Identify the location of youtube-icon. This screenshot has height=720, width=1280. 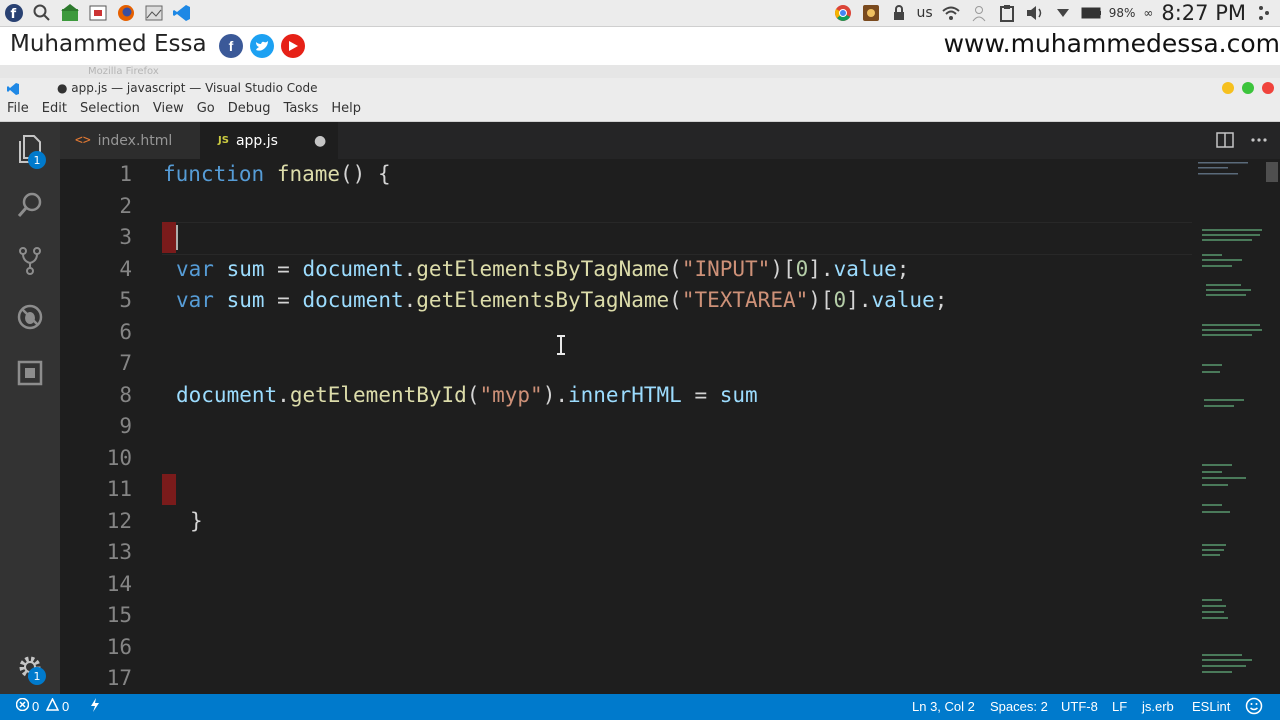
(293, 46).